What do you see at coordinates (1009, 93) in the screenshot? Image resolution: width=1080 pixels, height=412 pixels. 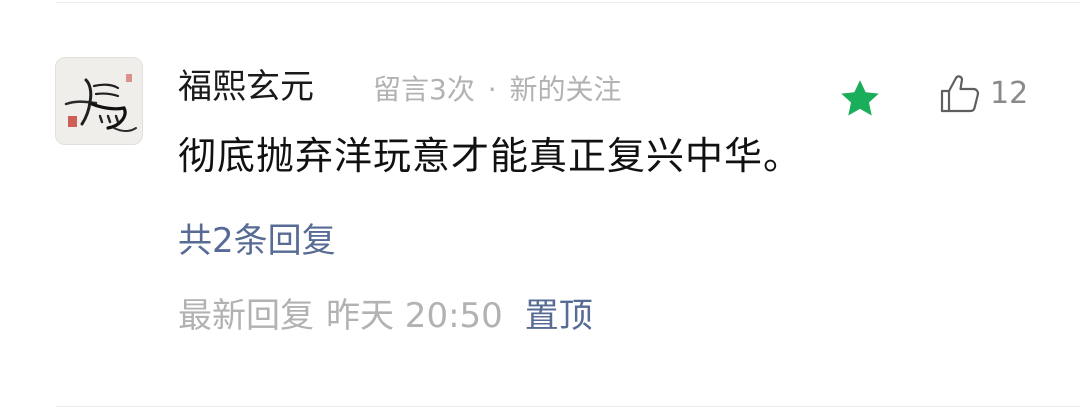 I see `like-count: 12` at bounding box center [1009, 93].